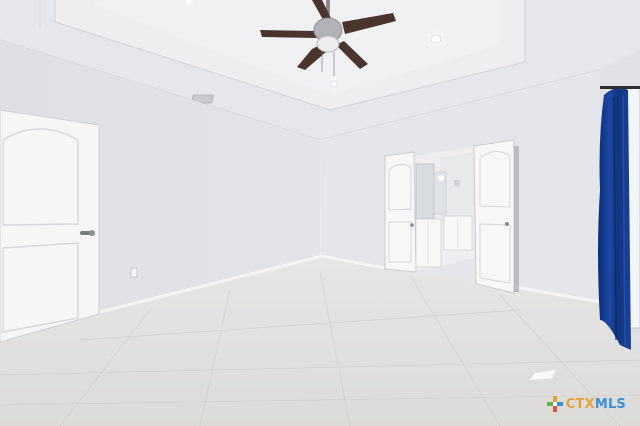 This screenshot has height=426, width=640. Describe the element at coordinates (328, 44) in the screenshot. I see `fan-light-globe` at that location.